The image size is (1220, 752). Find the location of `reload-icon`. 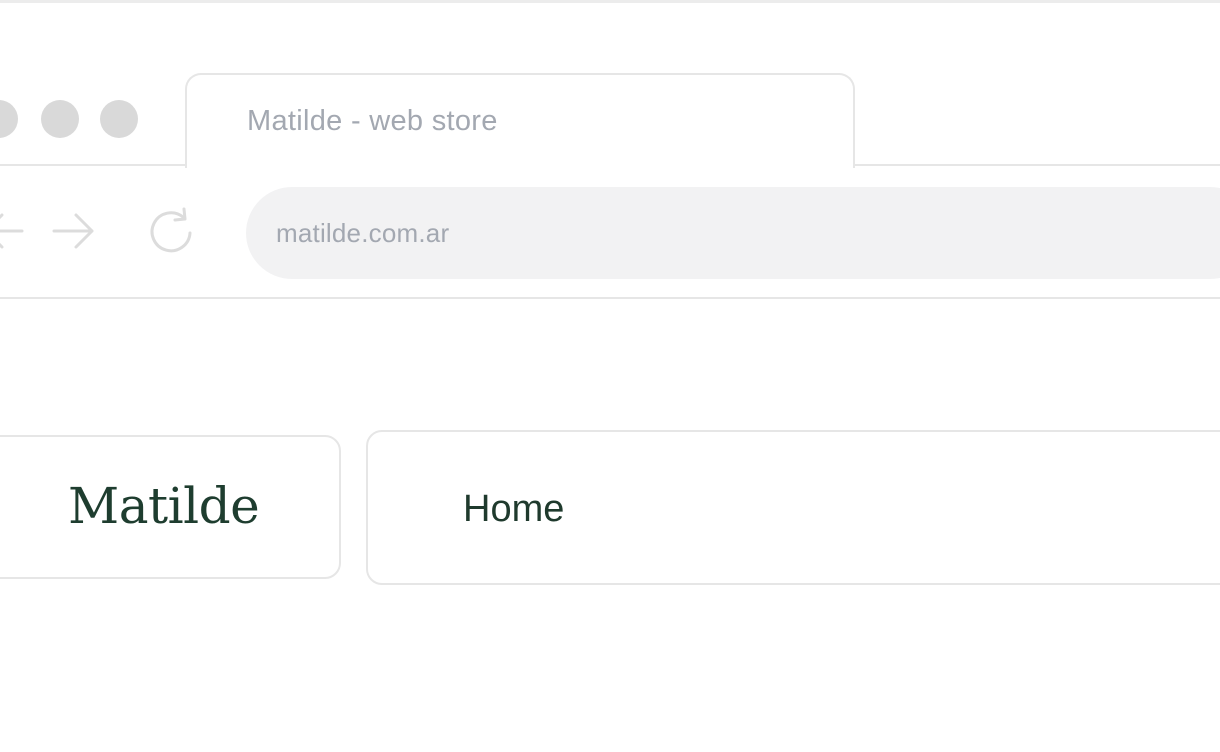

reload-icon is located at coordinates (172, 232).